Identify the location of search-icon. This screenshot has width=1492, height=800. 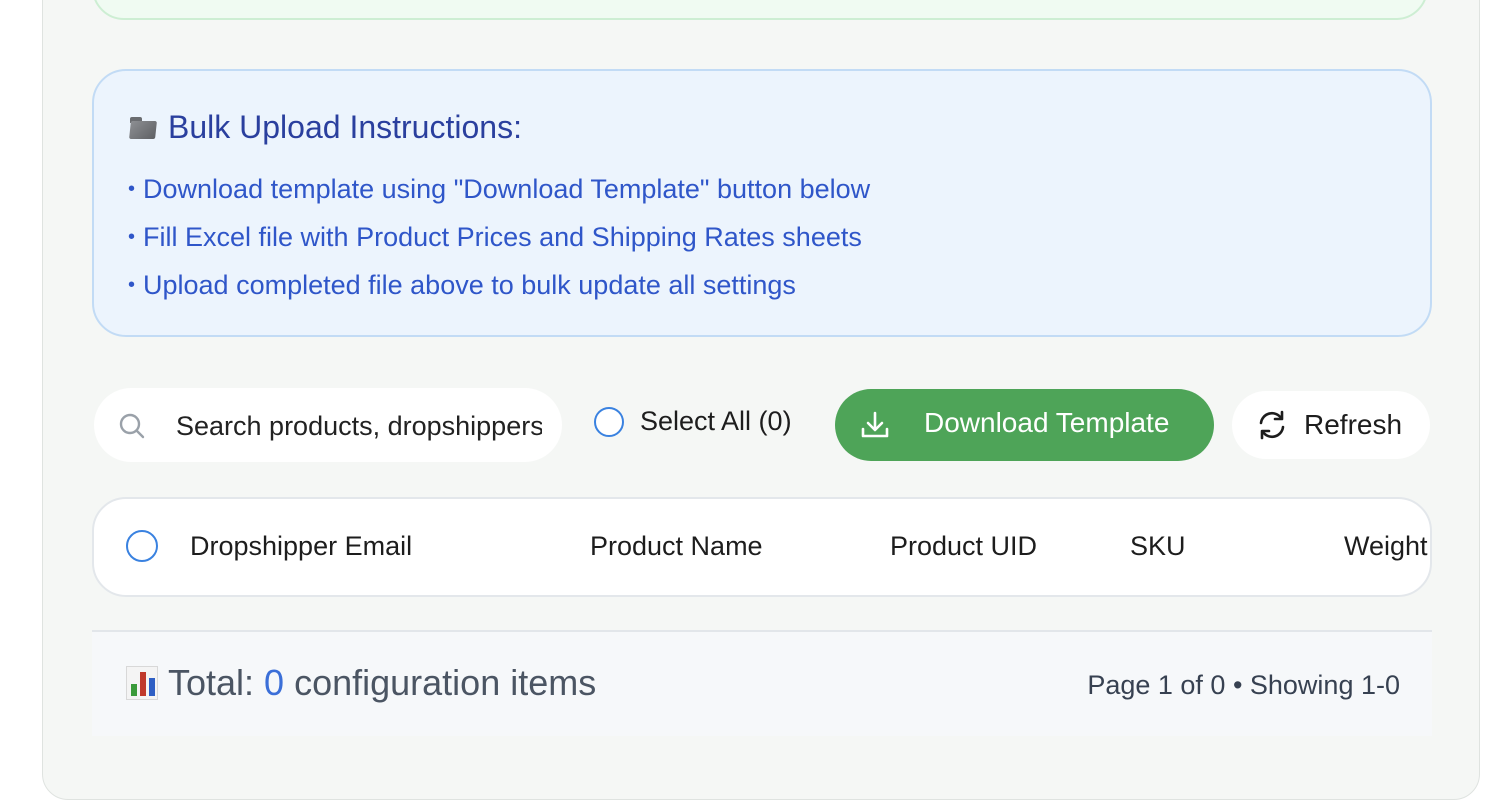
(132, 426).